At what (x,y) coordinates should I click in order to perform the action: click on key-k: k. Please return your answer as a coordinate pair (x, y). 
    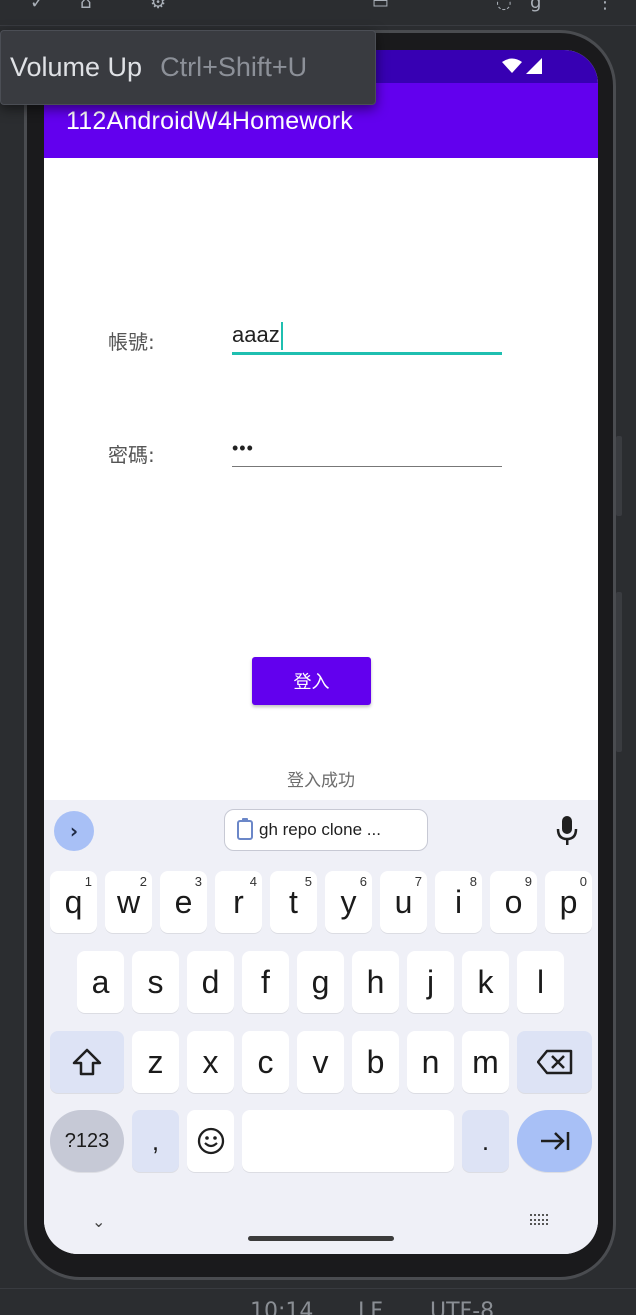
    Looking at the image, I should click on (485, 982).